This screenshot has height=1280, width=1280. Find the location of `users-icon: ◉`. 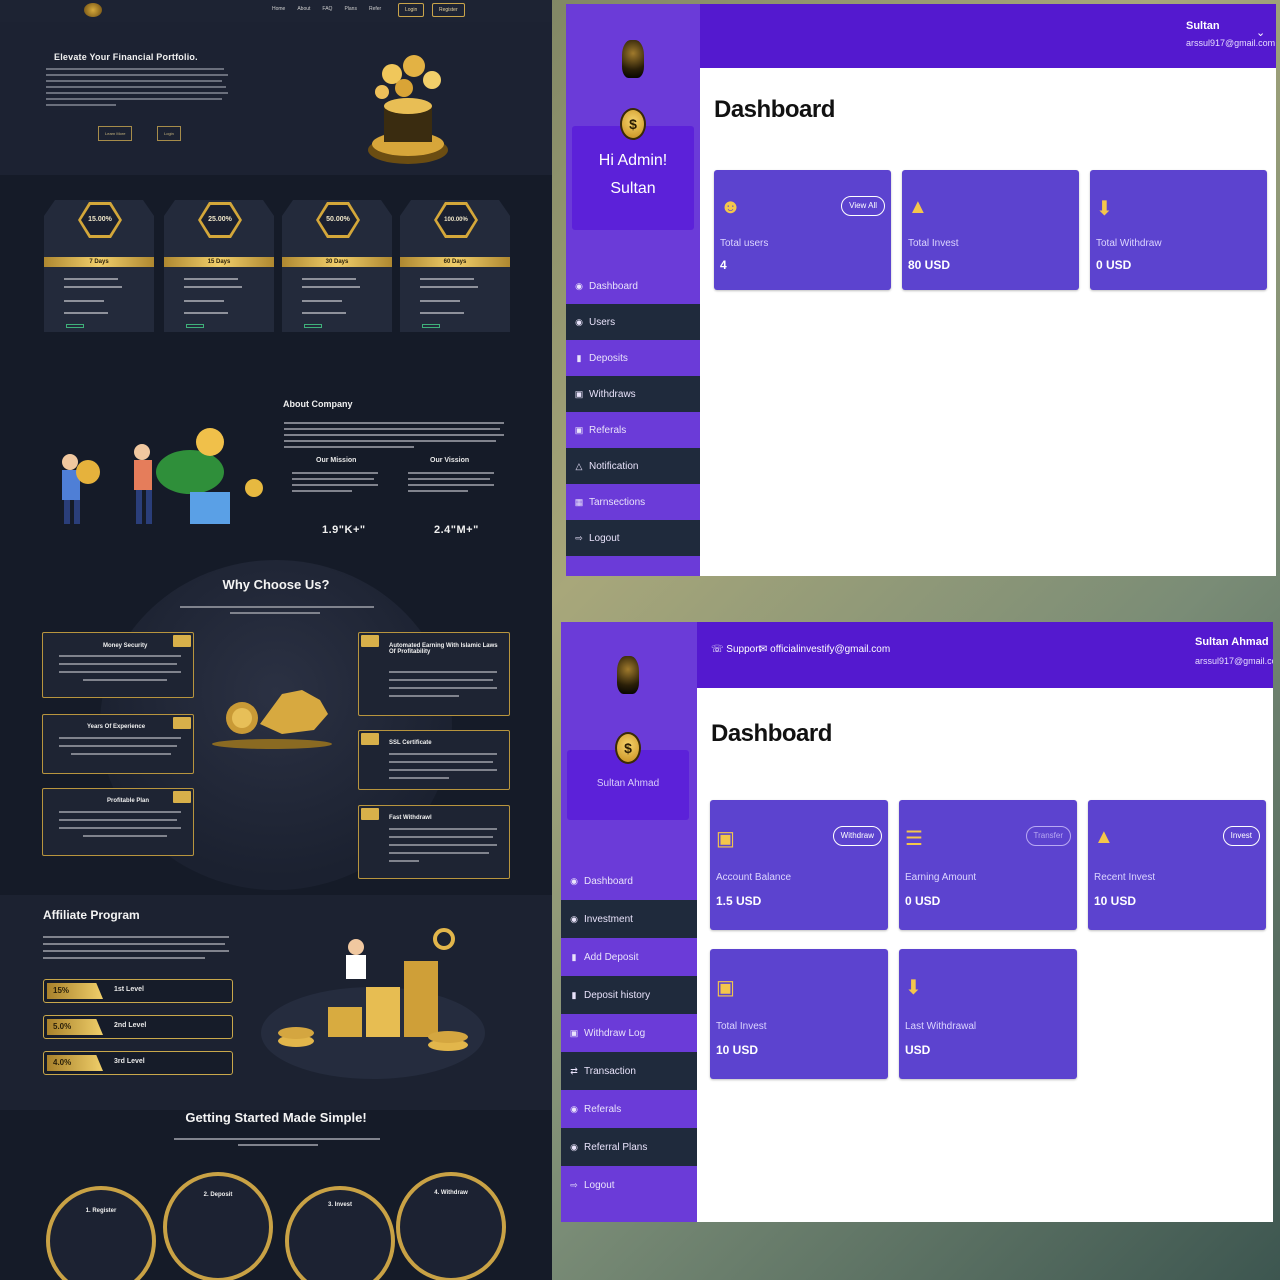

users-icon: ◉ is located at coordinates (579, 321).